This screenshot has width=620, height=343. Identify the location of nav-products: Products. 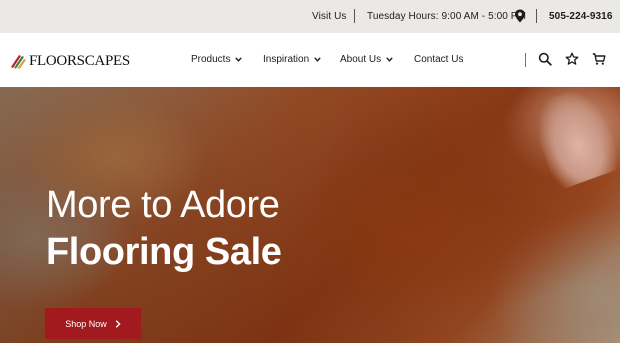
(217, 59).